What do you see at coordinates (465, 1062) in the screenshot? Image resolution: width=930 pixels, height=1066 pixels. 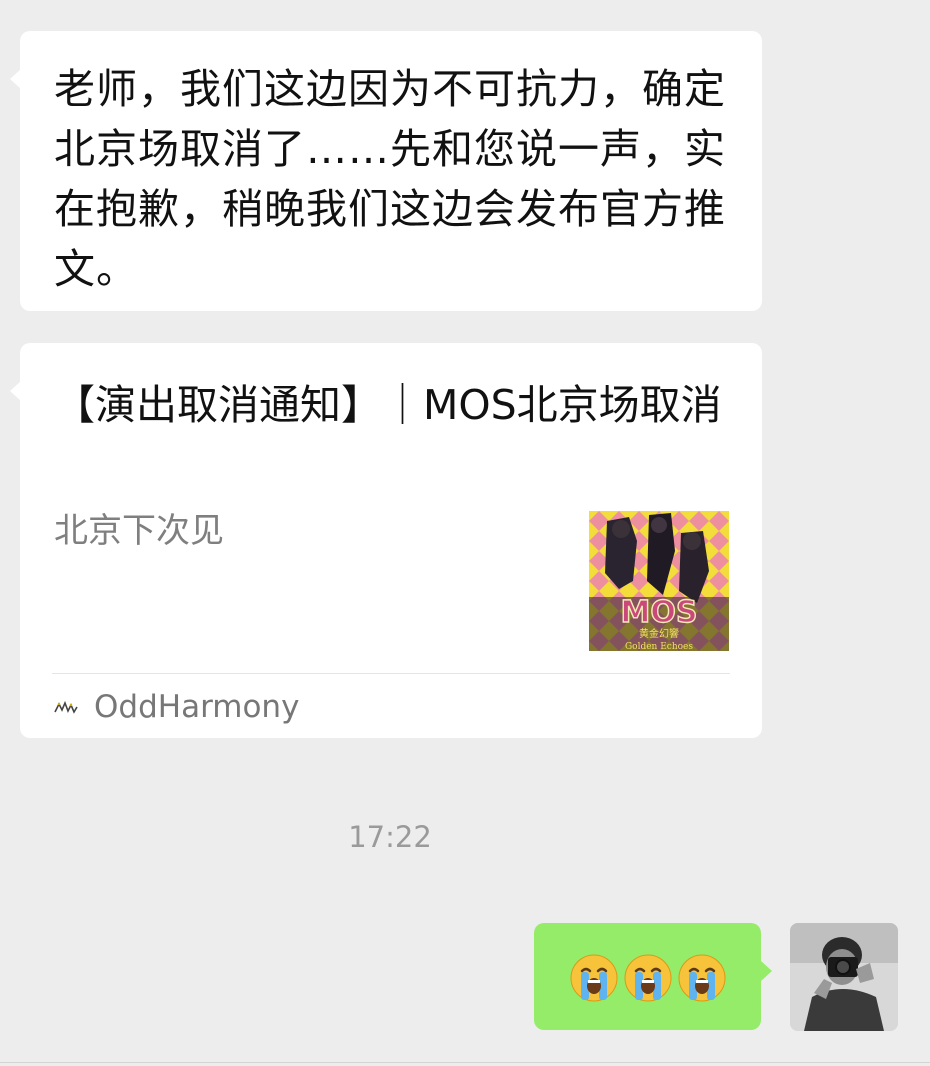 I see `input-area-divider` at bounding box center [465, 1062].